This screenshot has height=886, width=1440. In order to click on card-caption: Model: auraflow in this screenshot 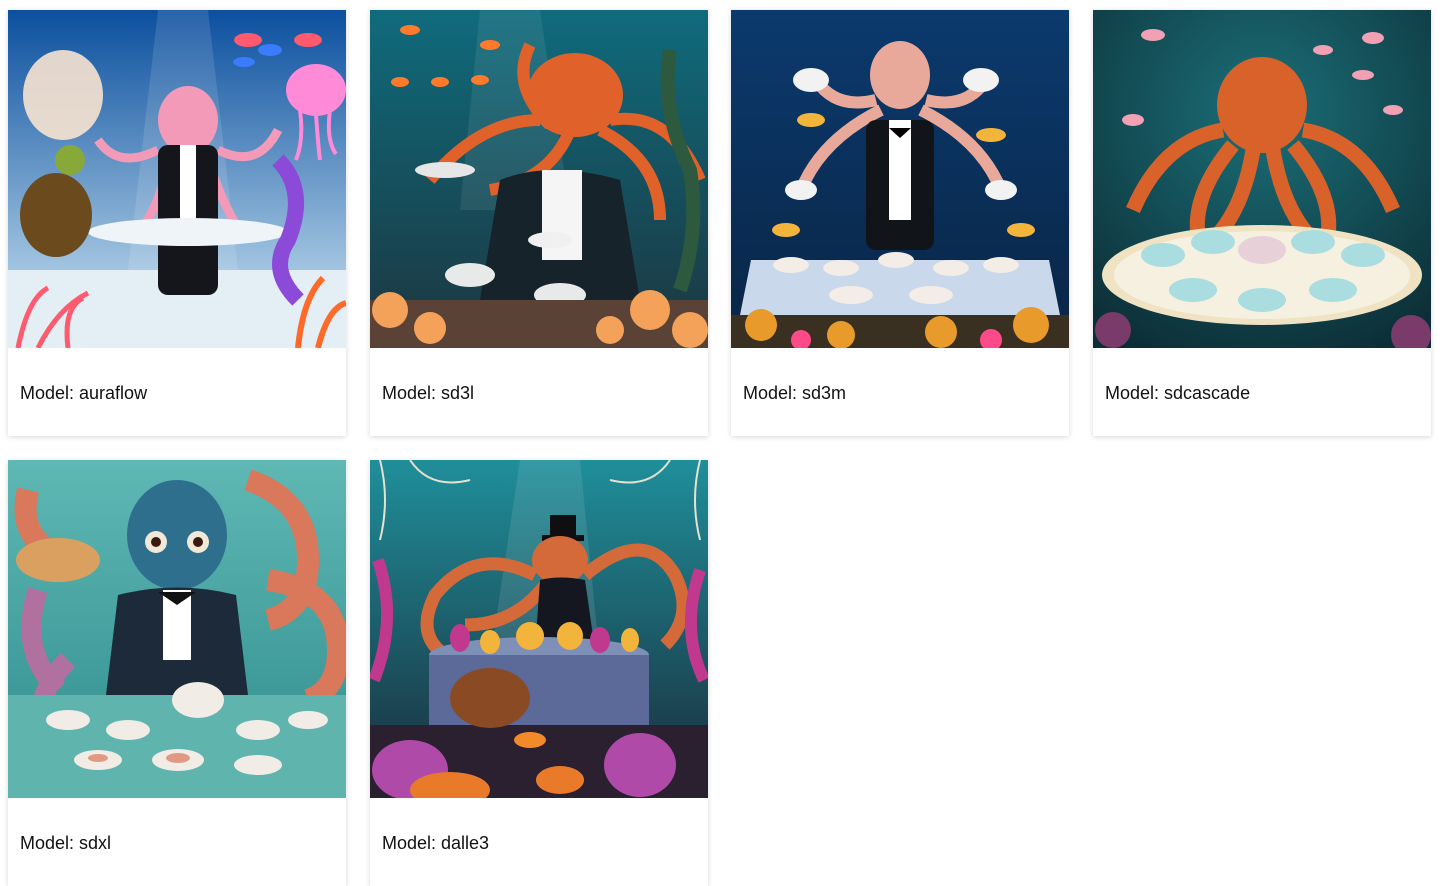, I will do `click(84, 393)`.